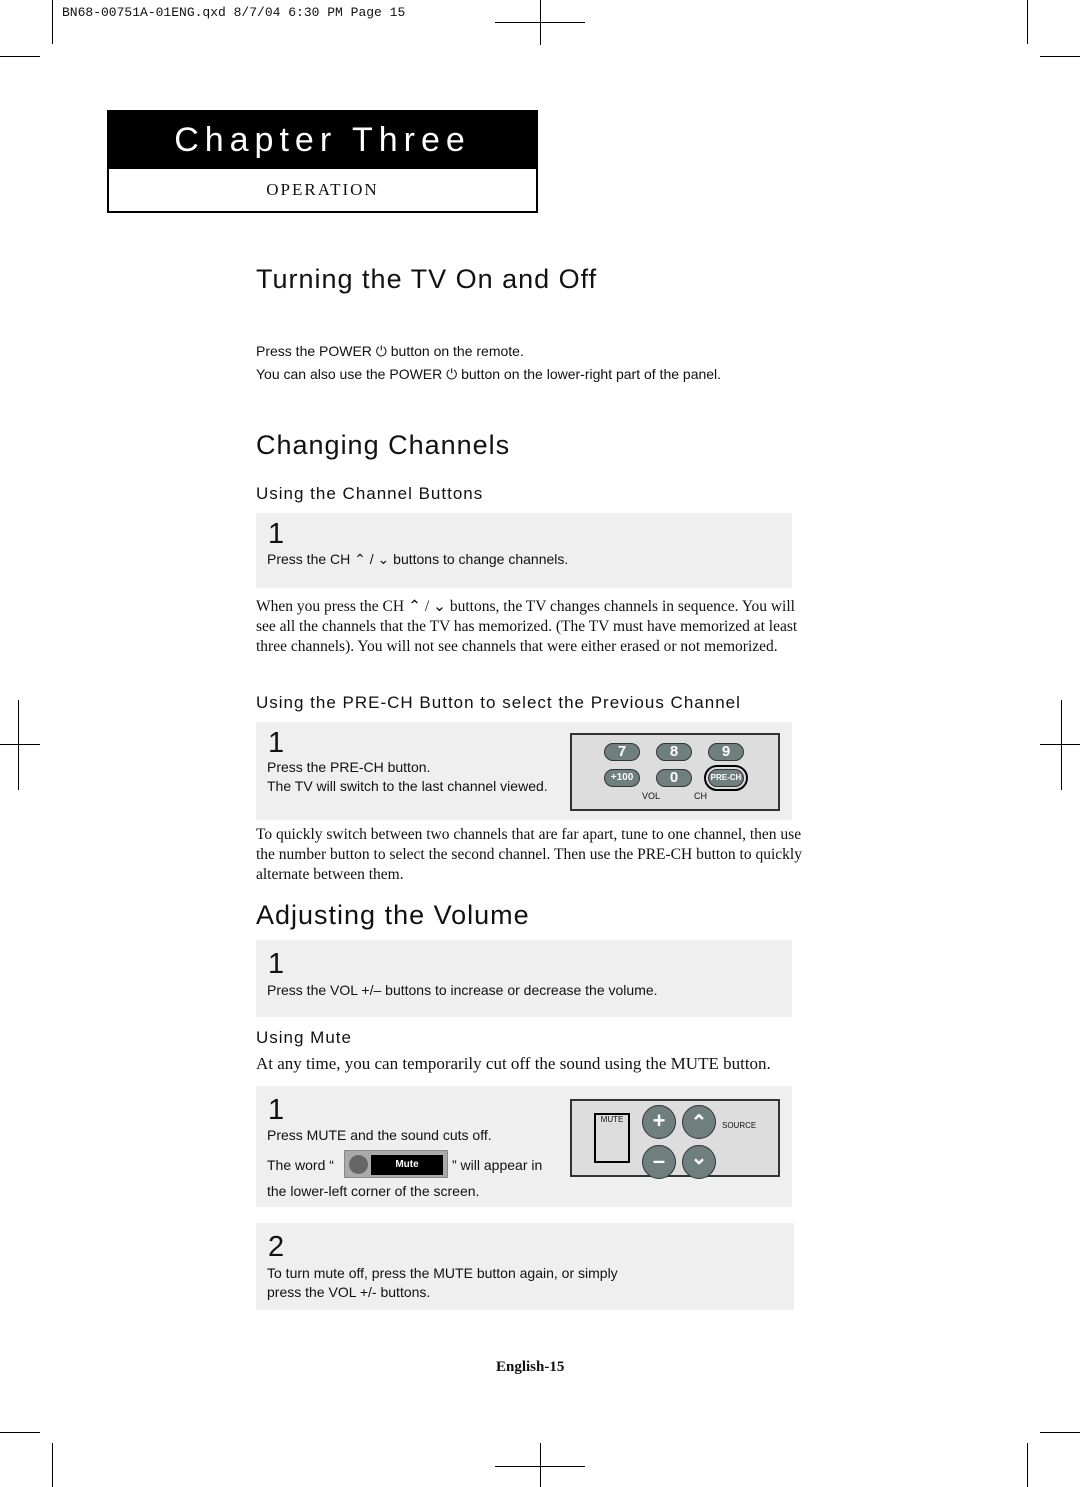 Image resolution: width=1080 pixels, height=1487 pixels. I want to click on key-0: 0, so click(674, 778).